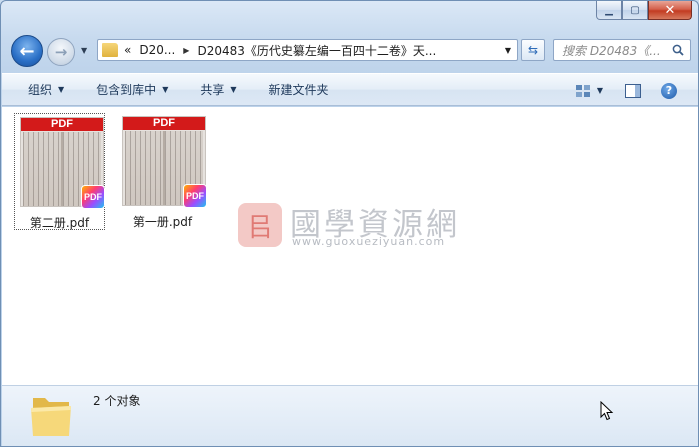 This screenshot has width=699, height=447. I want to click on maximize-button: ▢, so click(635, 10).